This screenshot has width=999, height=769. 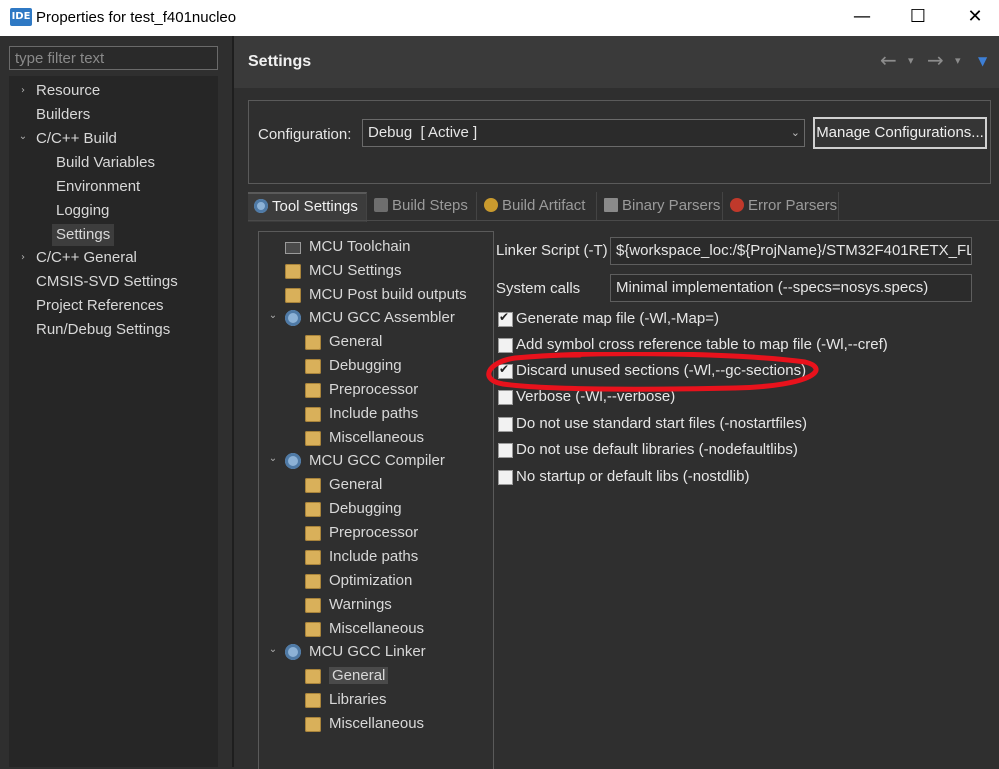 I want to click on tree-item-mcu-gcc-compiler: ⌄ MCU GCC Compiler, so click(x=356, y=461).